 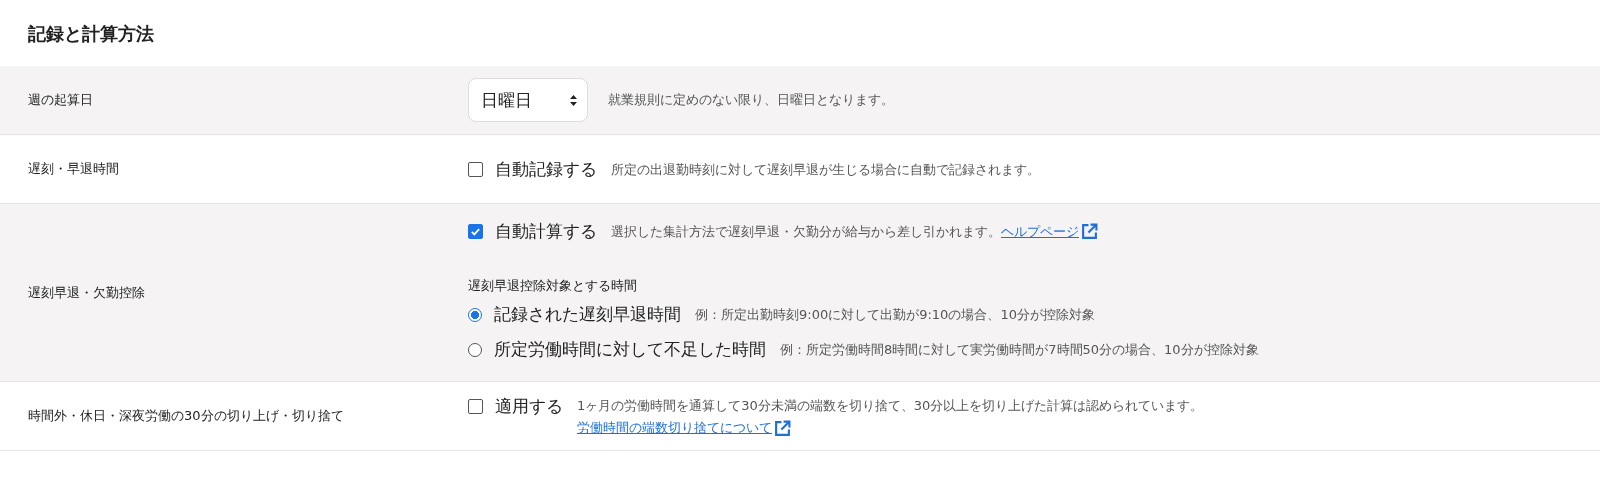 I want to click on help-link: 労働時間の端数切り捨てについて, so click(x=674, y=428).